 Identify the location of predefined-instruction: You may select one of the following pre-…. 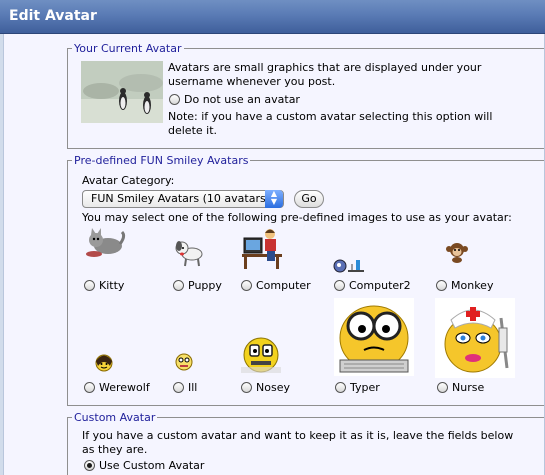
(297, 217).